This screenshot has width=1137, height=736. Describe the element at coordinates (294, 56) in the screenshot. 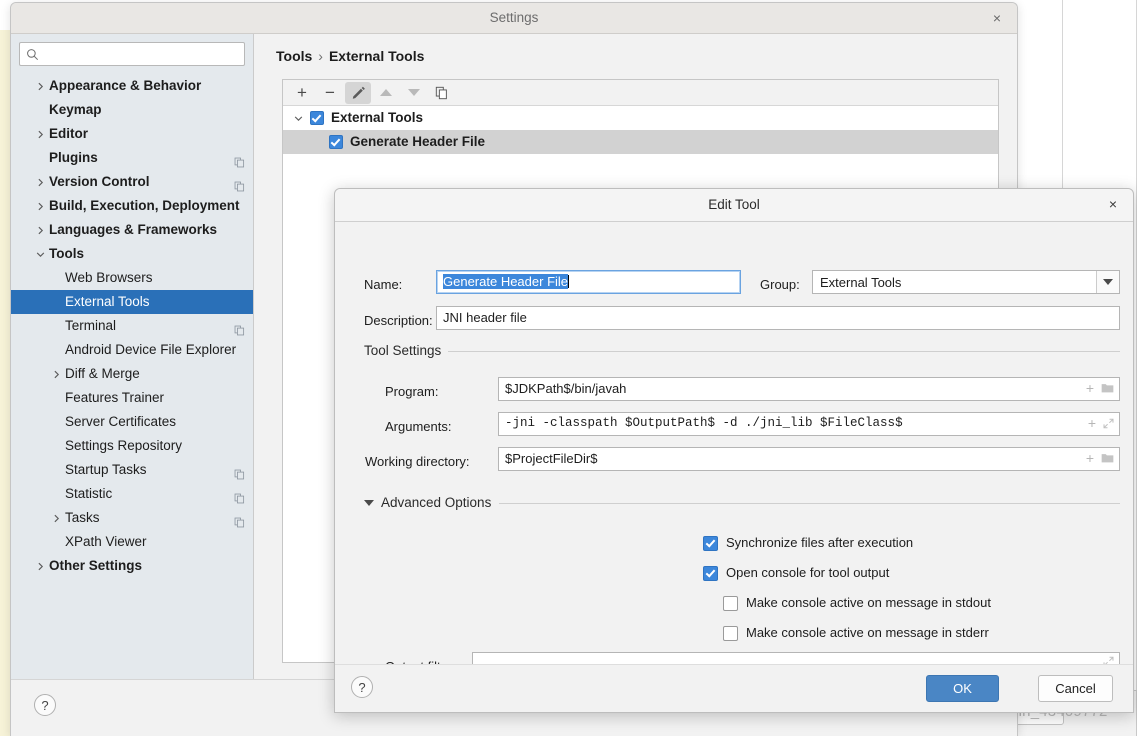

I see `breadcrumb-parent: Tools` at that location.